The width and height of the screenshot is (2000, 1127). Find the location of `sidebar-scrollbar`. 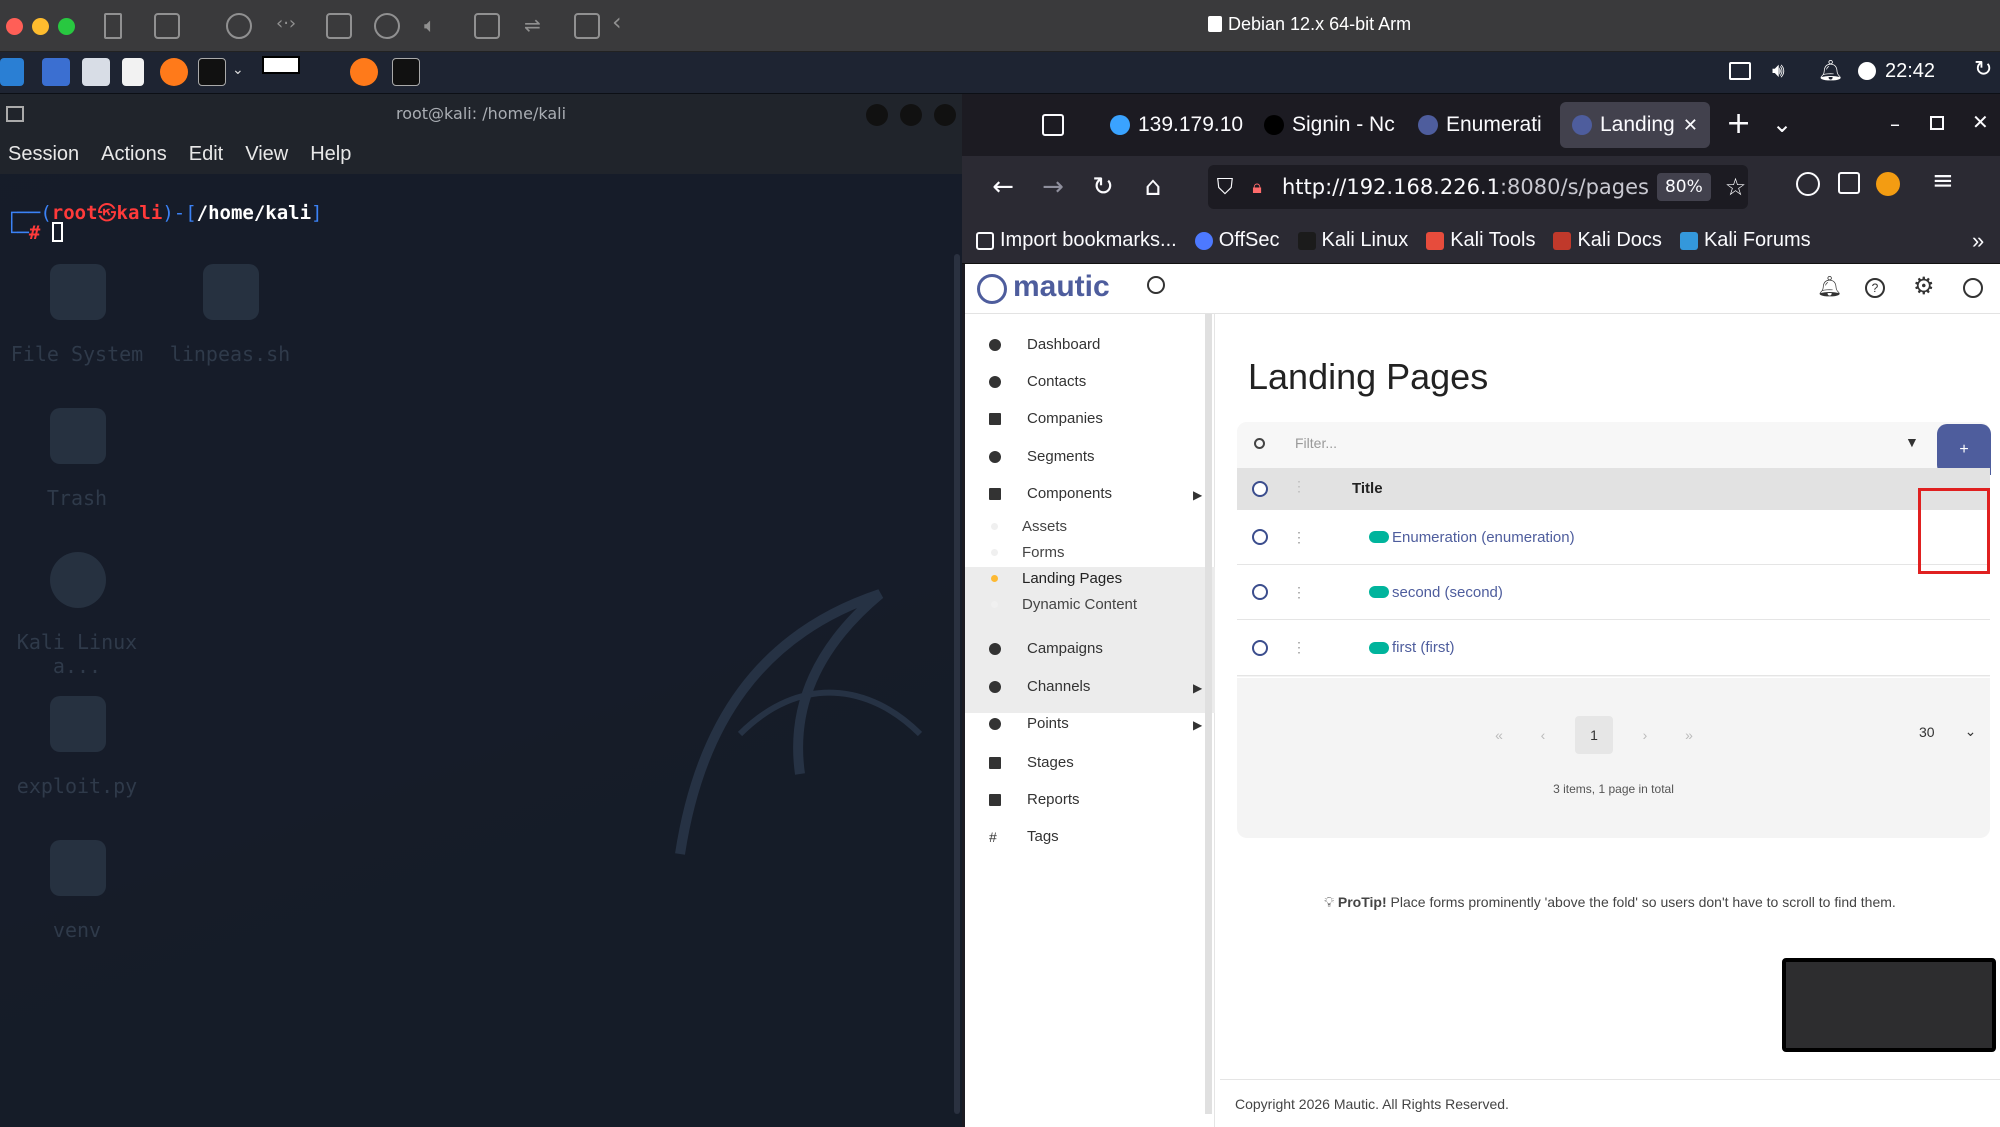

sidebar-scrollbar is located at coordinates (1208, 714).